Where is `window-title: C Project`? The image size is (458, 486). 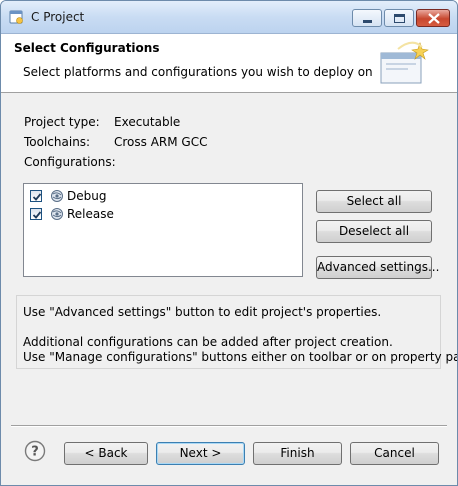
window-title: C Project is located at coordinates (58, 17).